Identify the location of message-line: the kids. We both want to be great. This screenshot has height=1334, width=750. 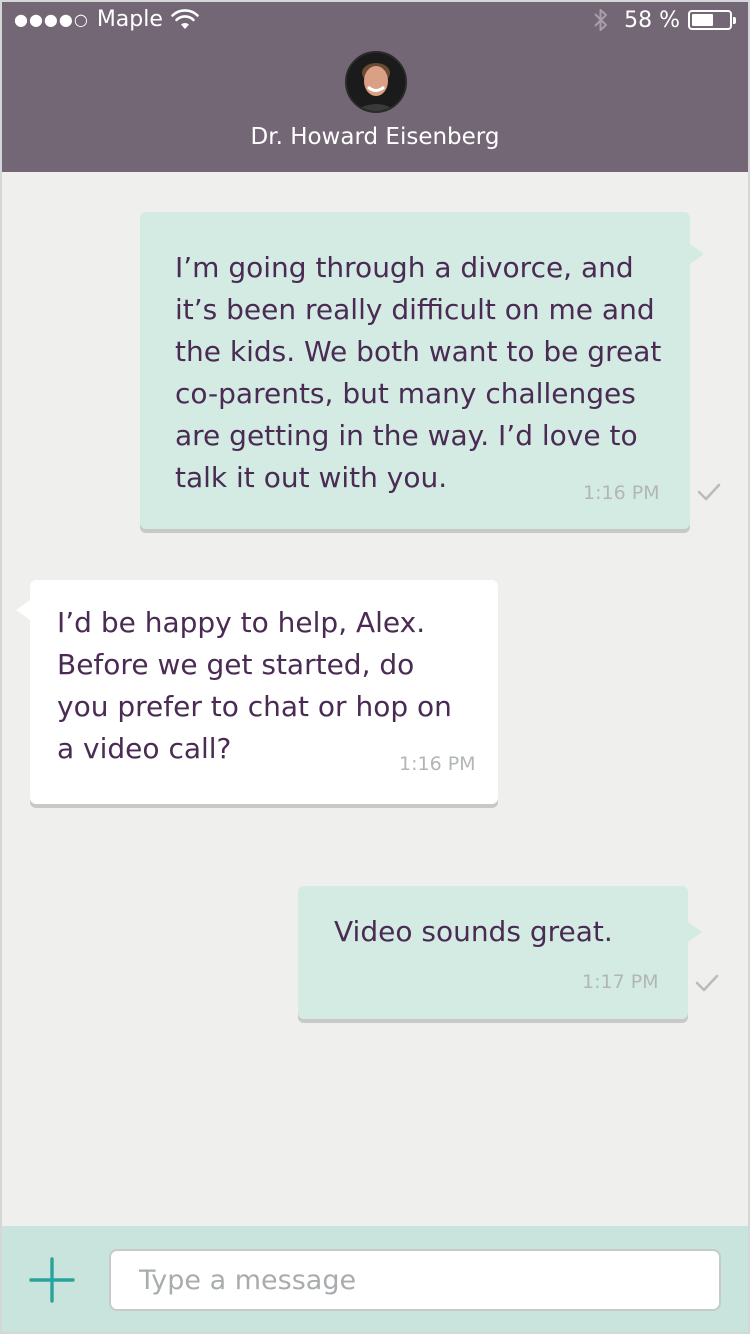
(418, 351).